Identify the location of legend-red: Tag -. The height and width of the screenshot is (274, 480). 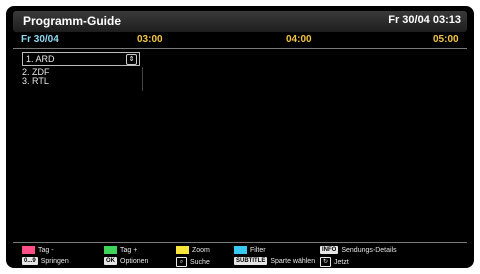
(38, 250).